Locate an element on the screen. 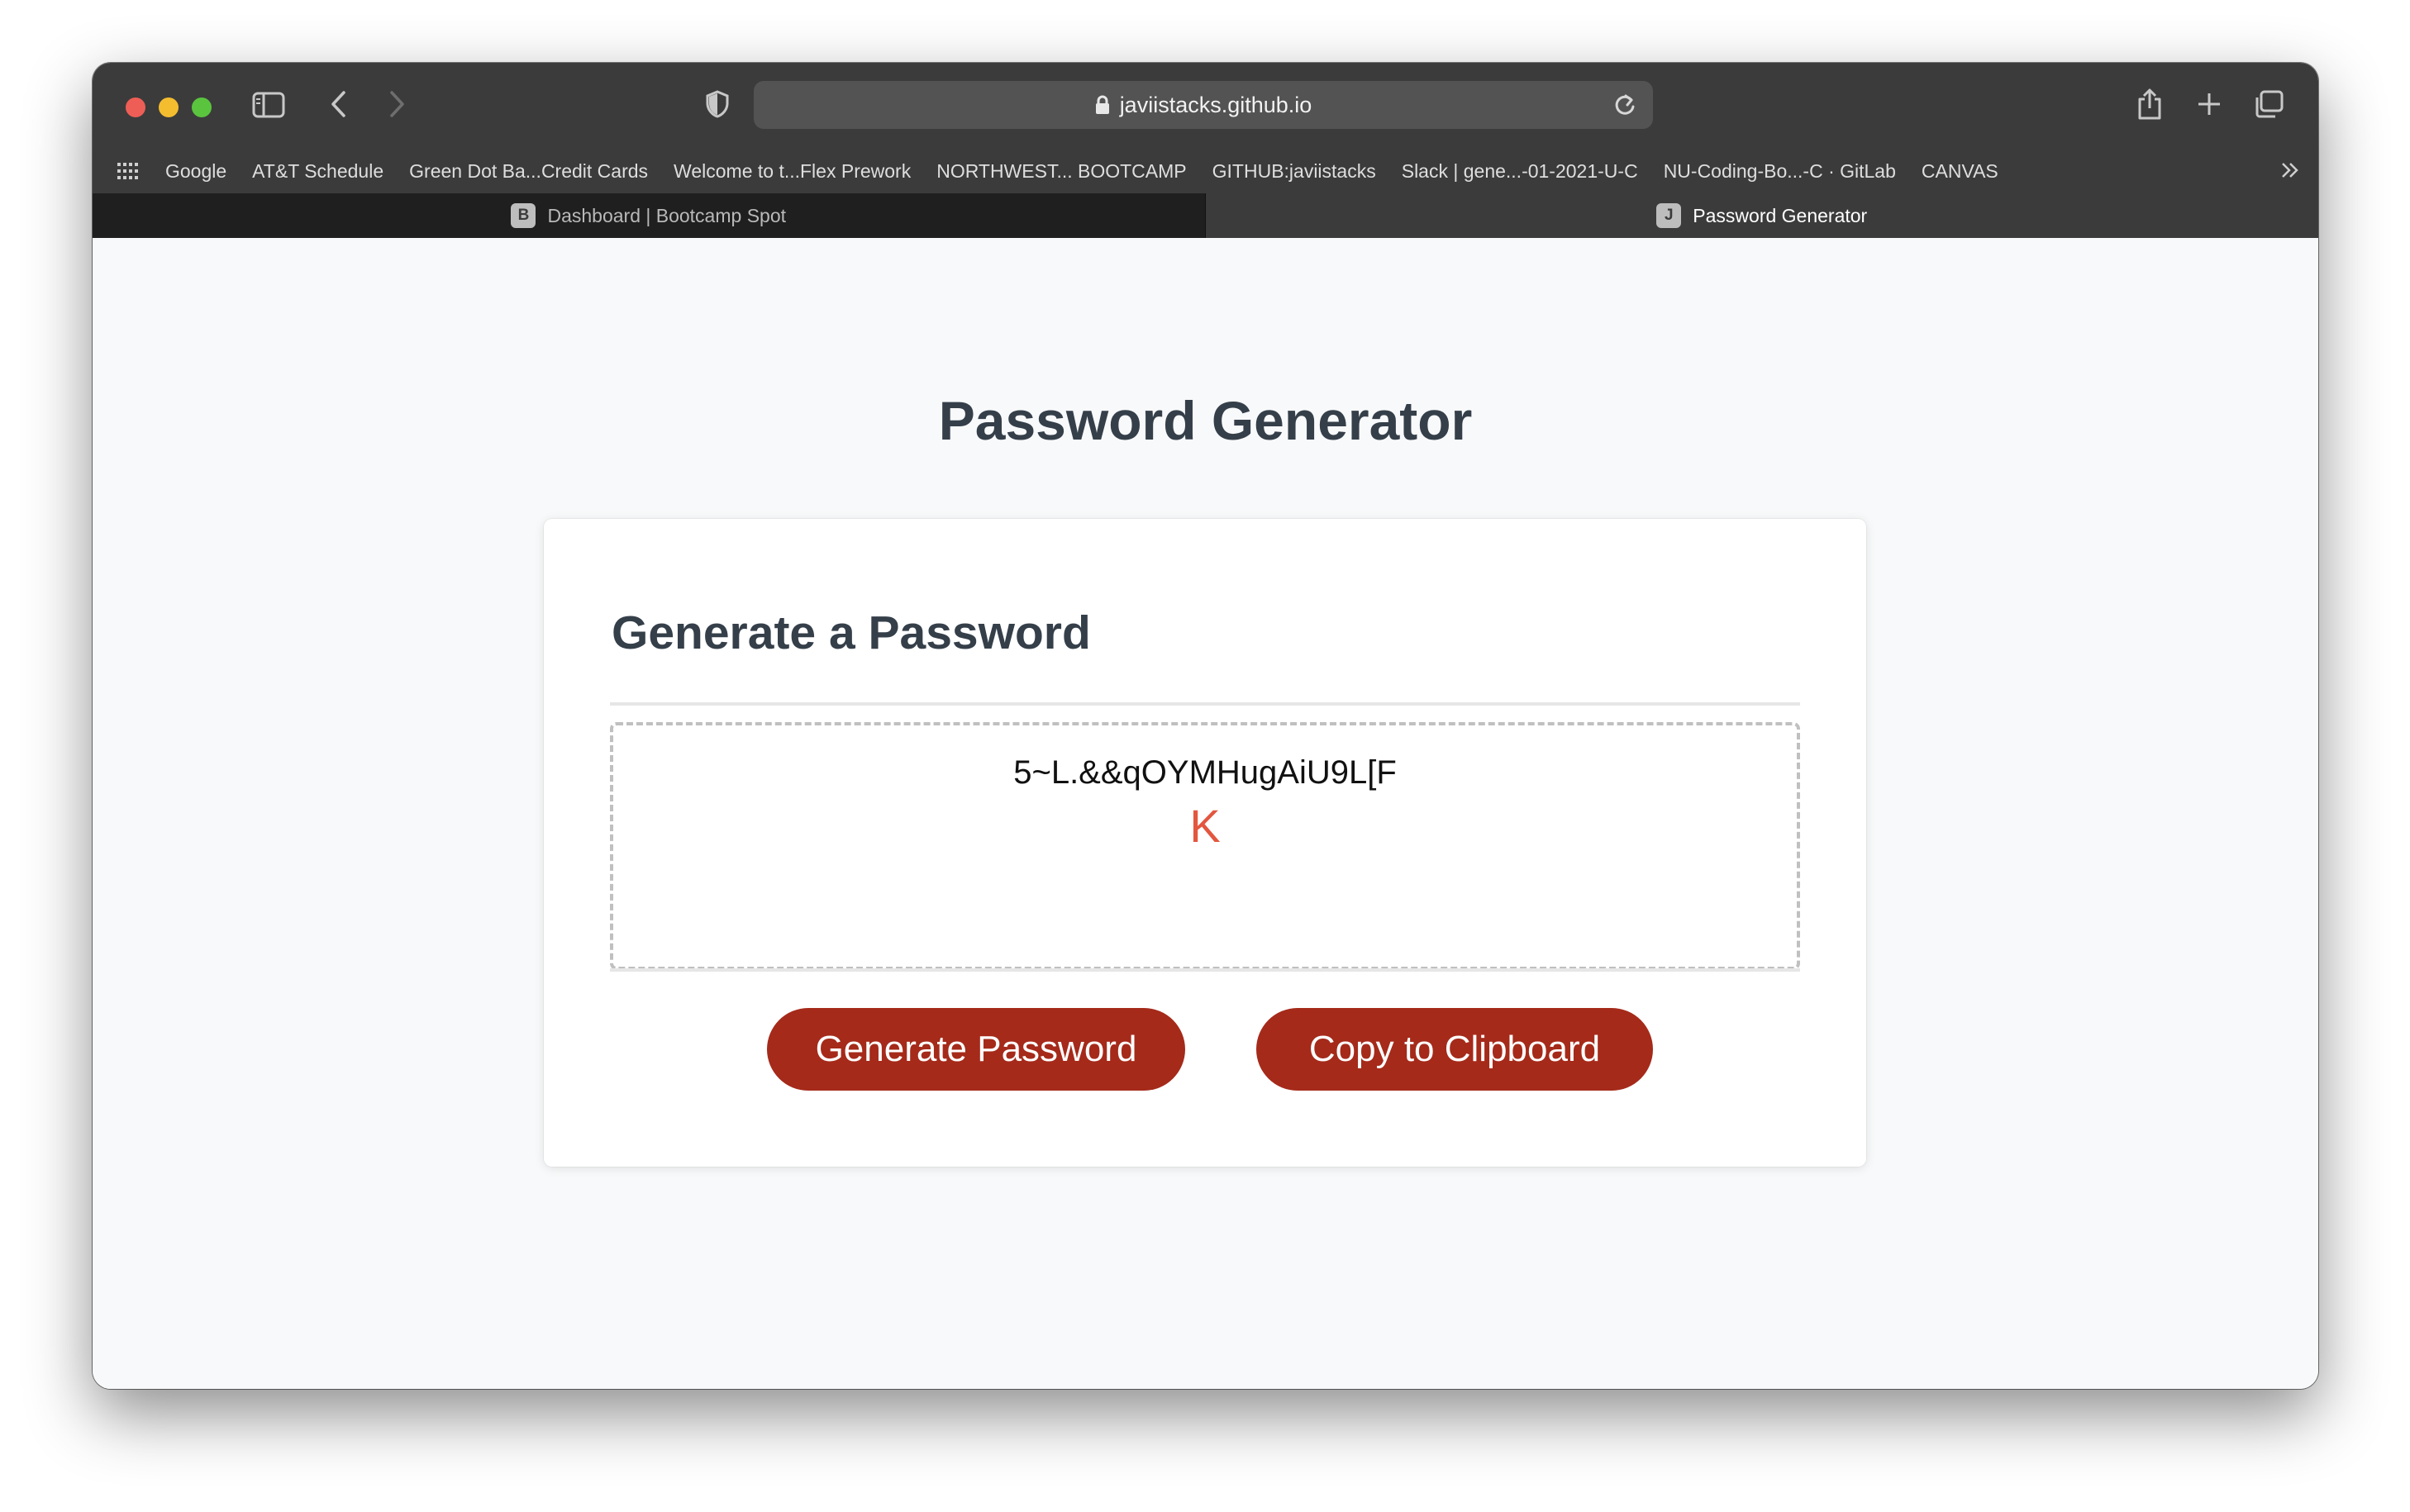 The width and height of the screenshot is (2410, 1512). privacy-shield-icon is located at coordinates (717, 104).